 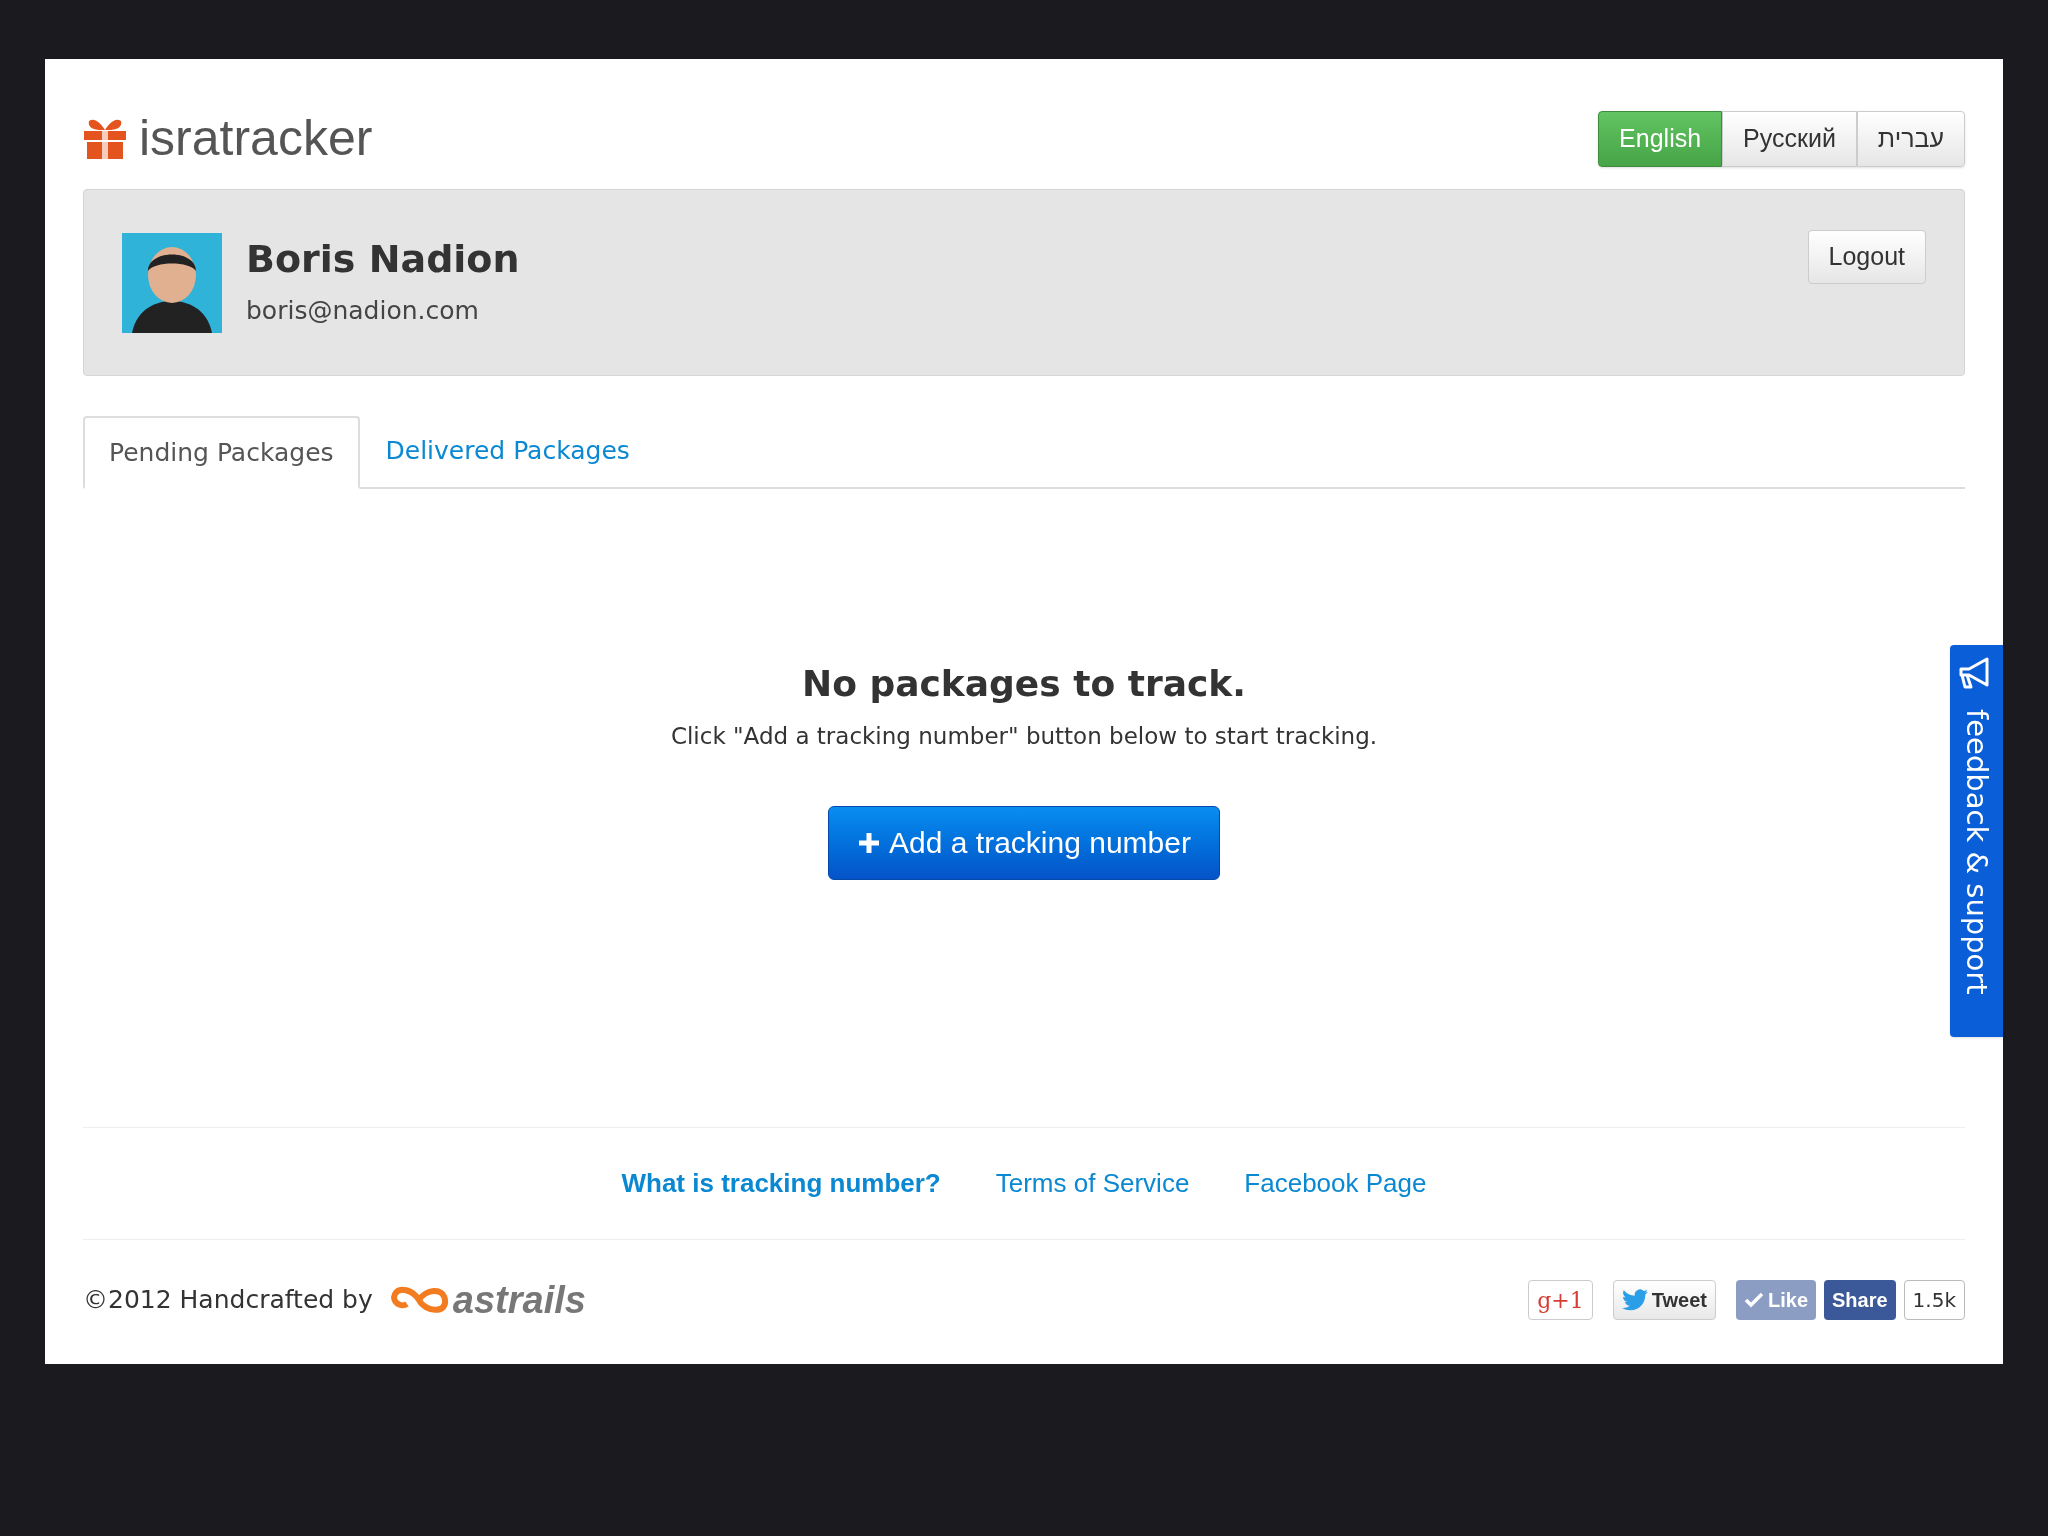 I want to click on user-email: boris@nadion.com, so click(x=363, y=310).